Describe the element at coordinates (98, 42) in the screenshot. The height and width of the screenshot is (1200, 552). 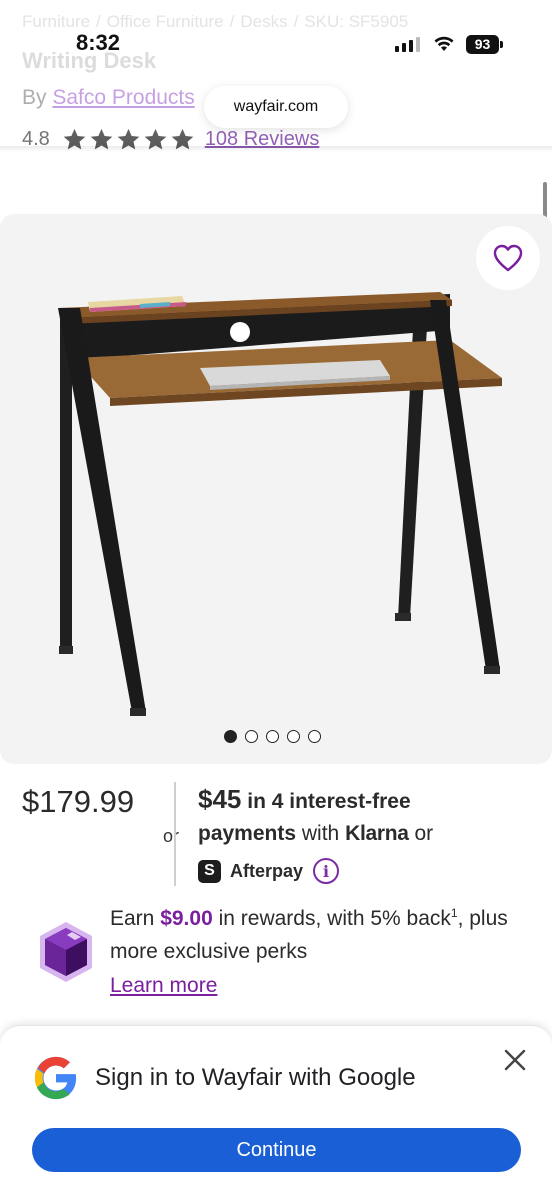
I see `status-time: 8:32` at that location.